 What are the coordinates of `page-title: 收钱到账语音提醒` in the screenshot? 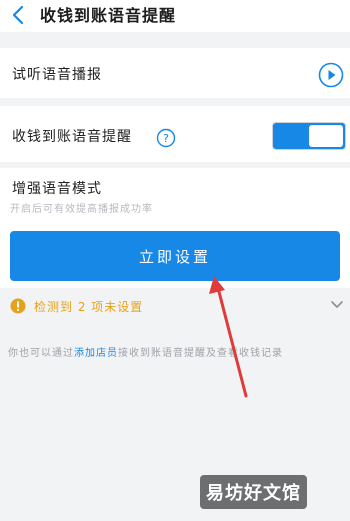 It's located at (108, 15).